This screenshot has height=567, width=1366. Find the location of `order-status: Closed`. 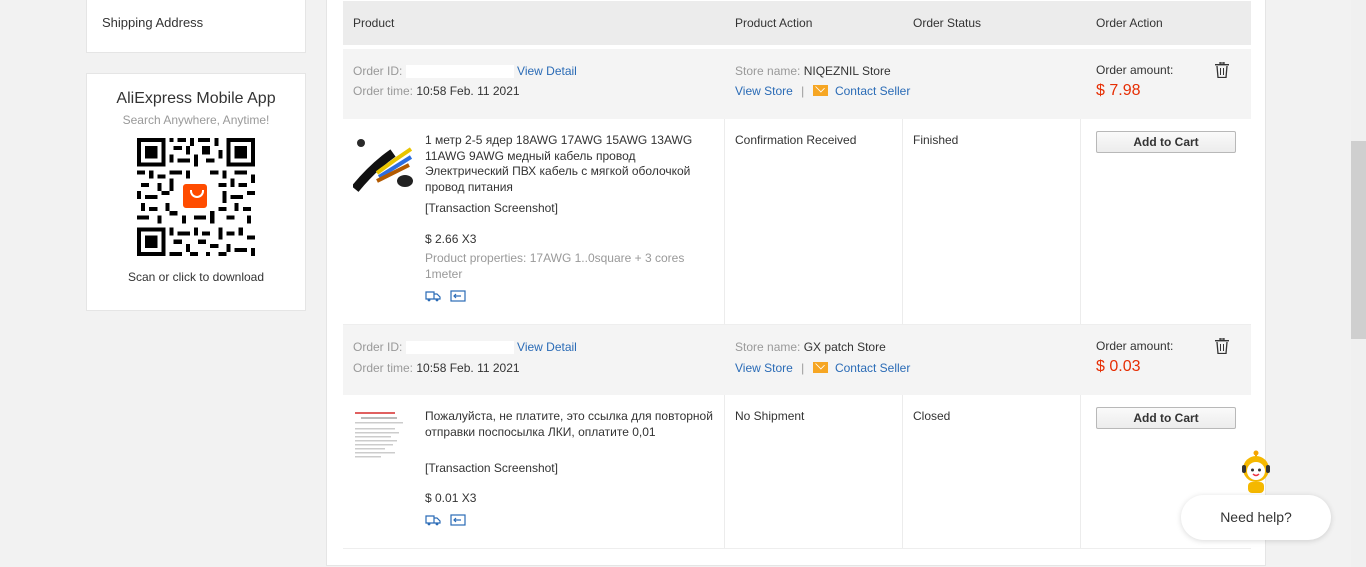

order-status: Closed is located at coordinates (932, 416).